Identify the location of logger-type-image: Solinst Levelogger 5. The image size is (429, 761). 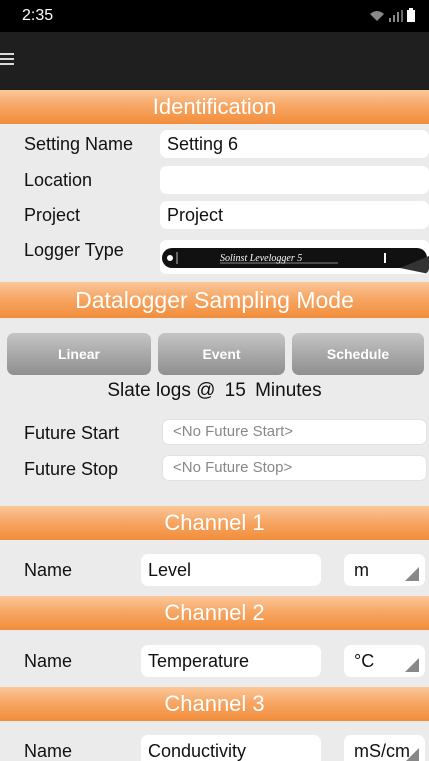
(294, 257).